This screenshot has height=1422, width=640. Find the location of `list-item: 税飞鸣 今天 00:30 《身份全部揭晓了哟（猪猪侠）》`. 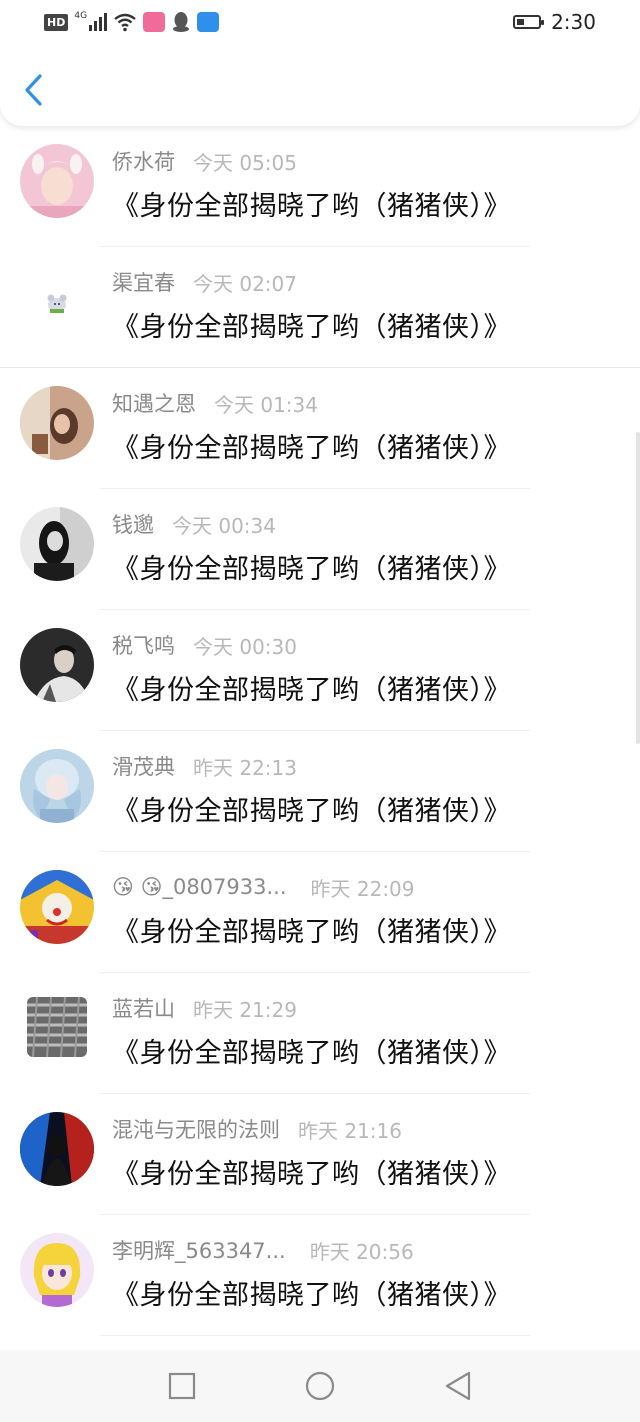

list-item: 税飞鸣 今天 00:30 《身份全部揭晓了哟（猪猪侠）》 is located at coordinates (320, 670).